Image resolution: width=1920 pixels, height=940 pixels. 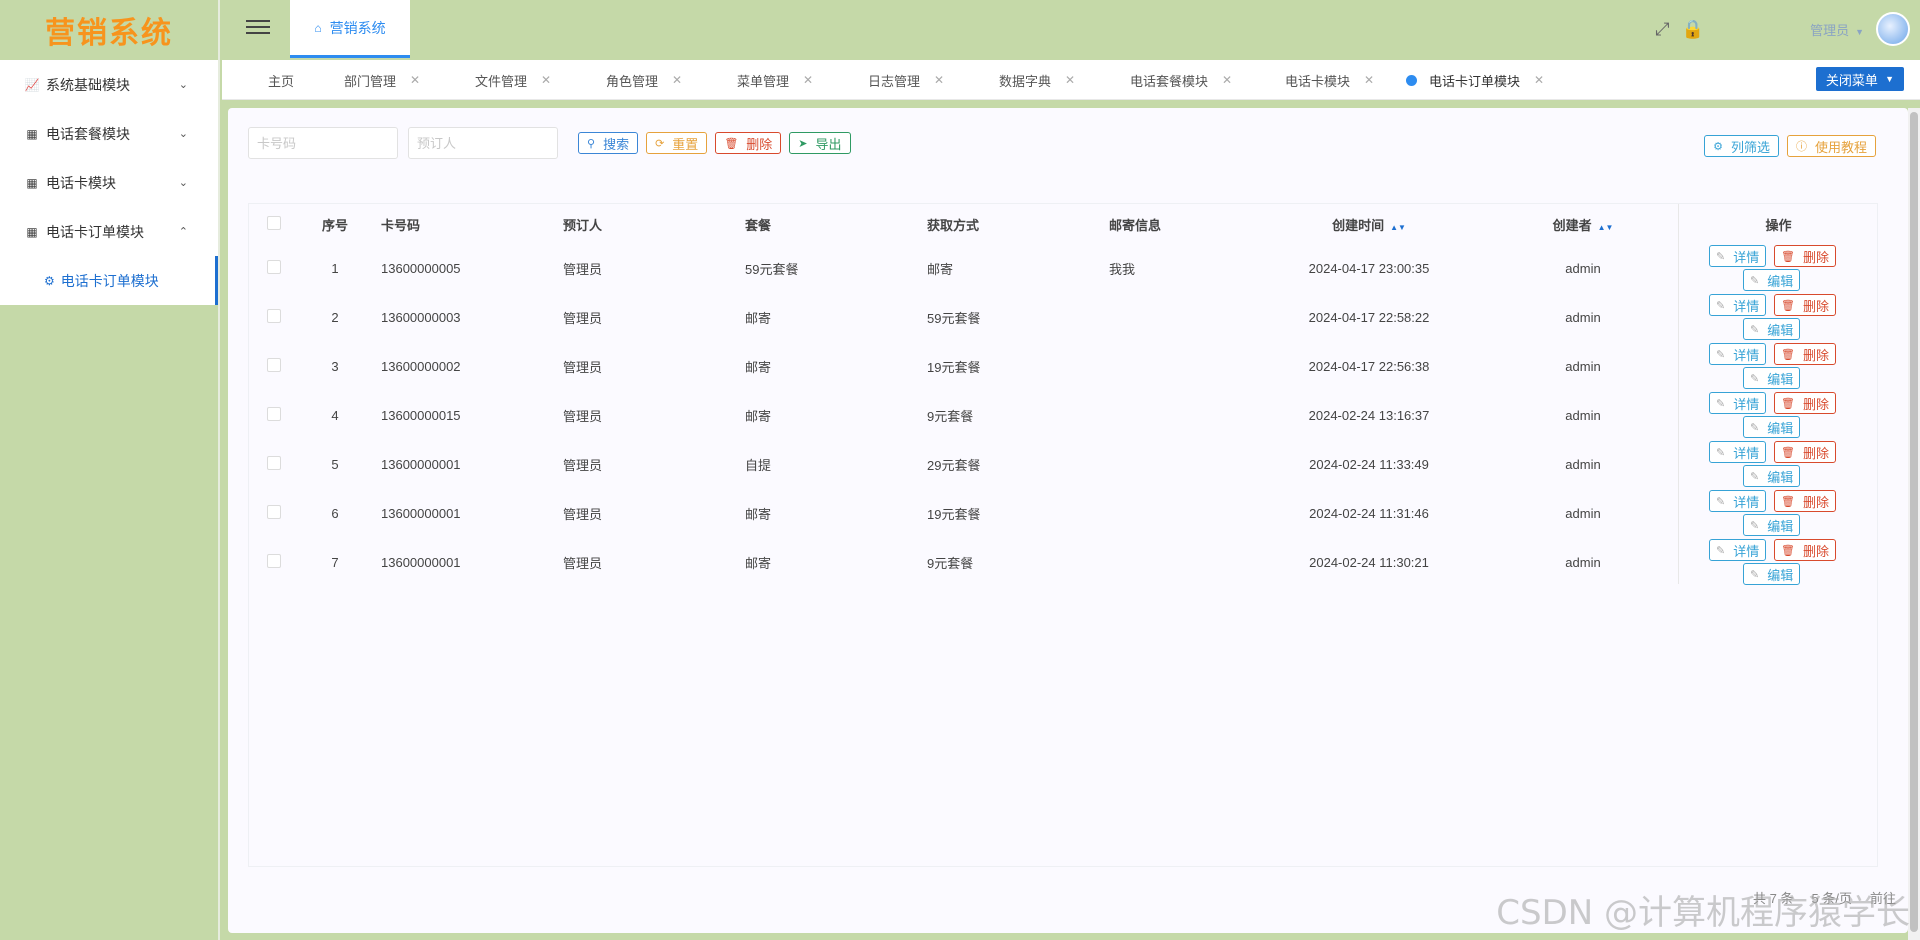 What do you see at coordinates (758, 563) in the screenshot?
I see `cell-package: 邮寄` at bounding box center [758, 563].